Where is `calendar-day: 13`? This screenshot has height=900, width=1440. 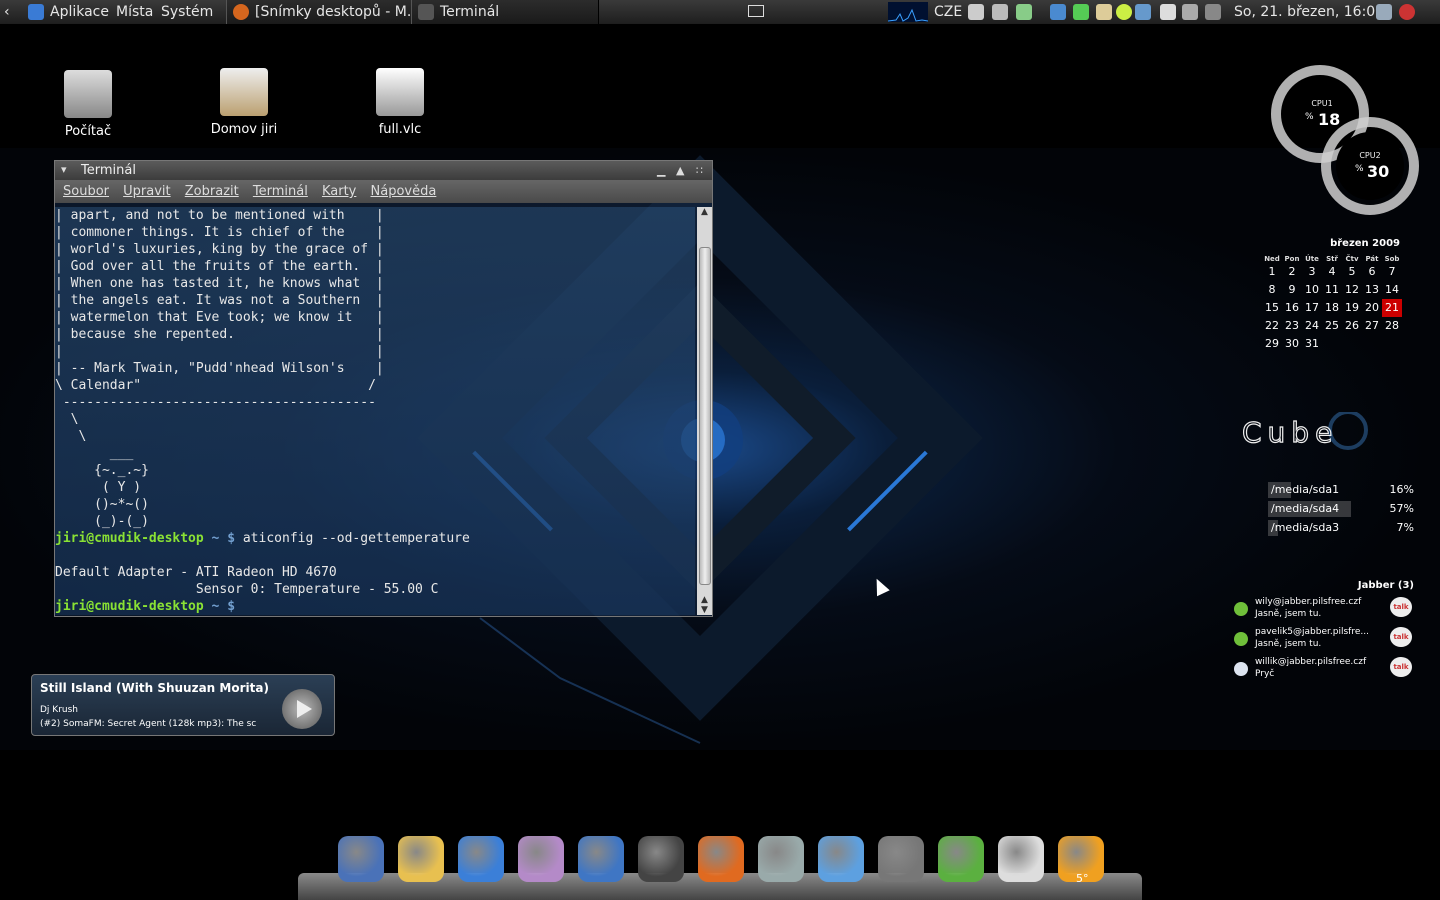 calendar-day: 13 is located at coordinates (1372, 290).